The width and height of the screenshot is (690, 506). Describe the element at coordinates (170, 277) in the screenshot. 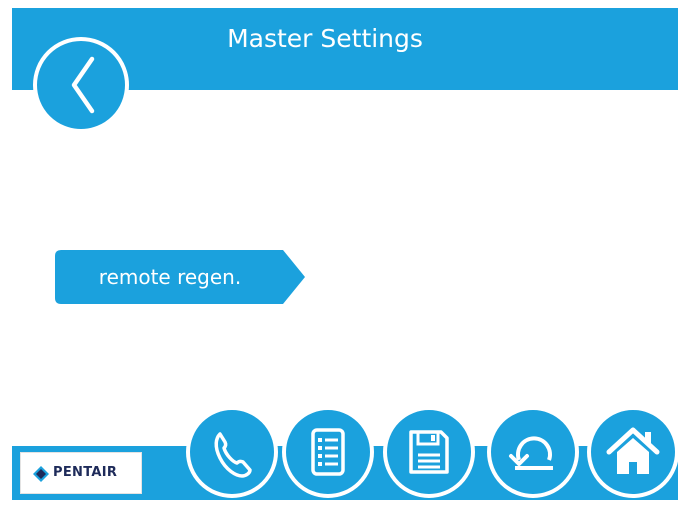

I see `remote-regen-label: remote regen.` at that location.